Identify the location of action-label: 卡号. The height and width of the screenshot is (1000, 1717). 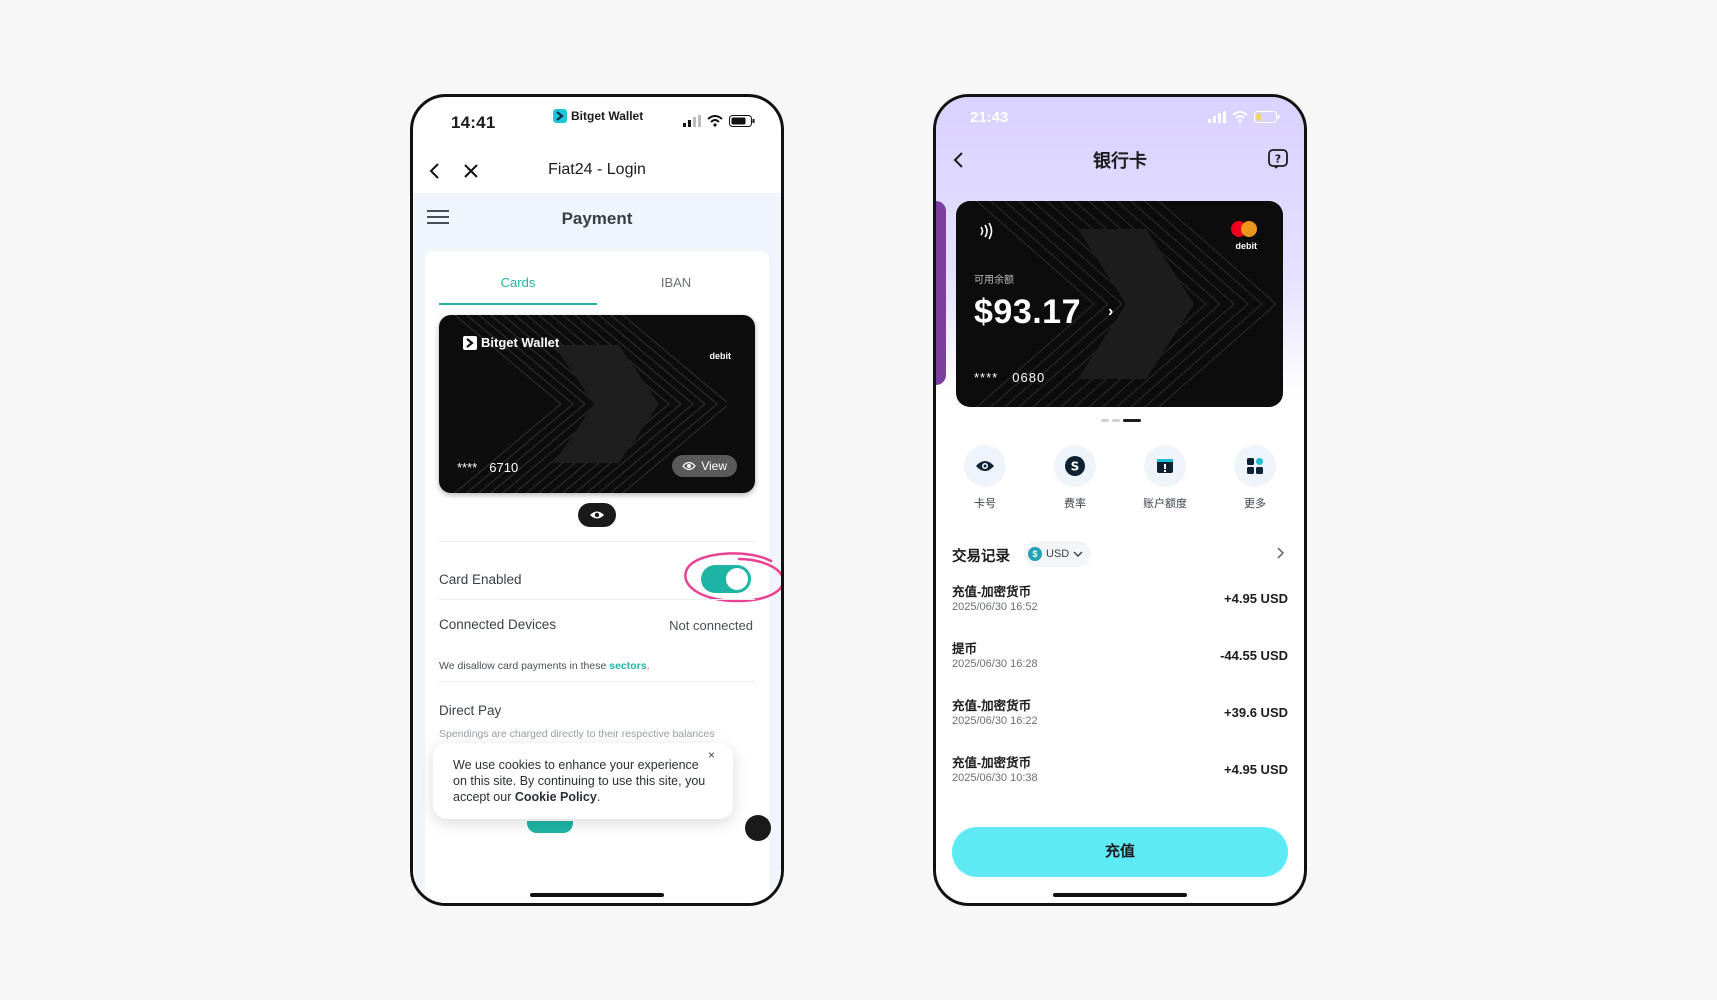
(985, 504).